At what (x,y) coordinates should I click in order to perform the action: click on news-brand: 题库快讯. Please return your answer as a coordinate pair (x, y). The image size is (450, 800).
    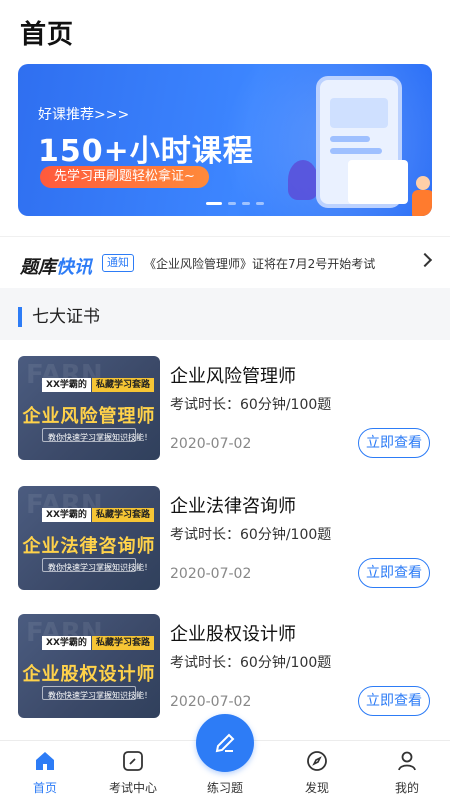
    Looking at the image, I should click on (56, 266).